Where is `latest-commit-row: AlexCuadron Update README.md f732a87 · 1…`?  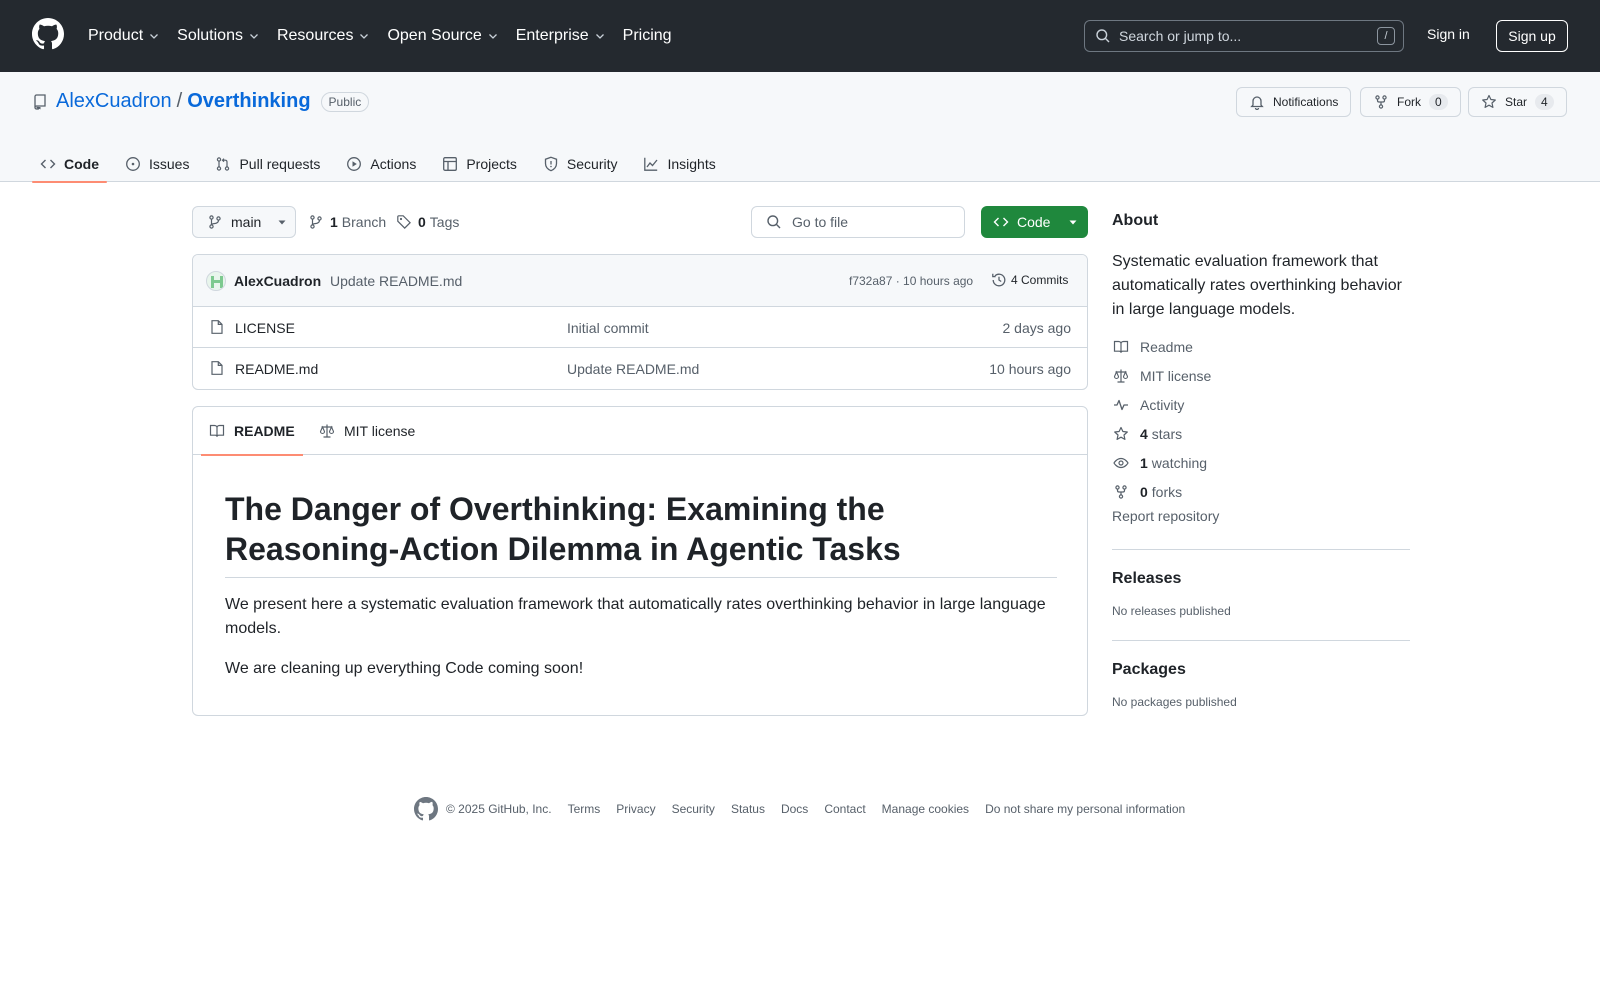
latest-commit-row: AlexCuadron Update README.md f732a87 · 1… is located at coordinates (640, 281).